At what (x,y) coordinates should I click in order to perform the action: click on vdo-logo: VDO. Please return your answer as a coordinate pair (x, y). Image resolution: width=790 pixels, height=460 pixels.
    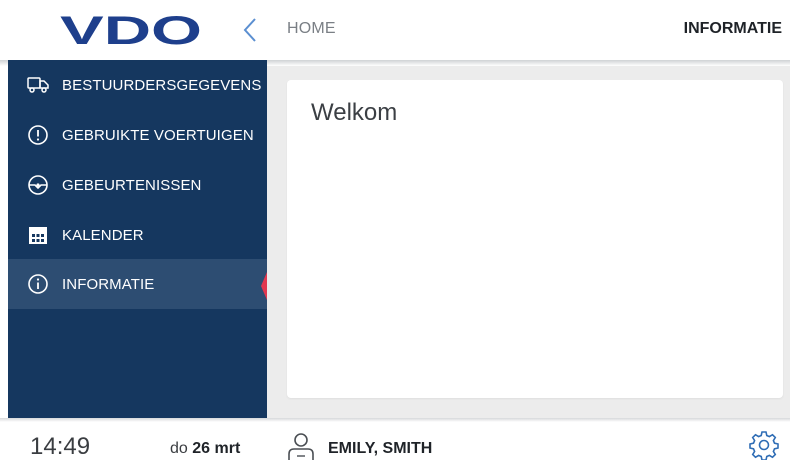
    Looking at the image, I should click on (131, 30).